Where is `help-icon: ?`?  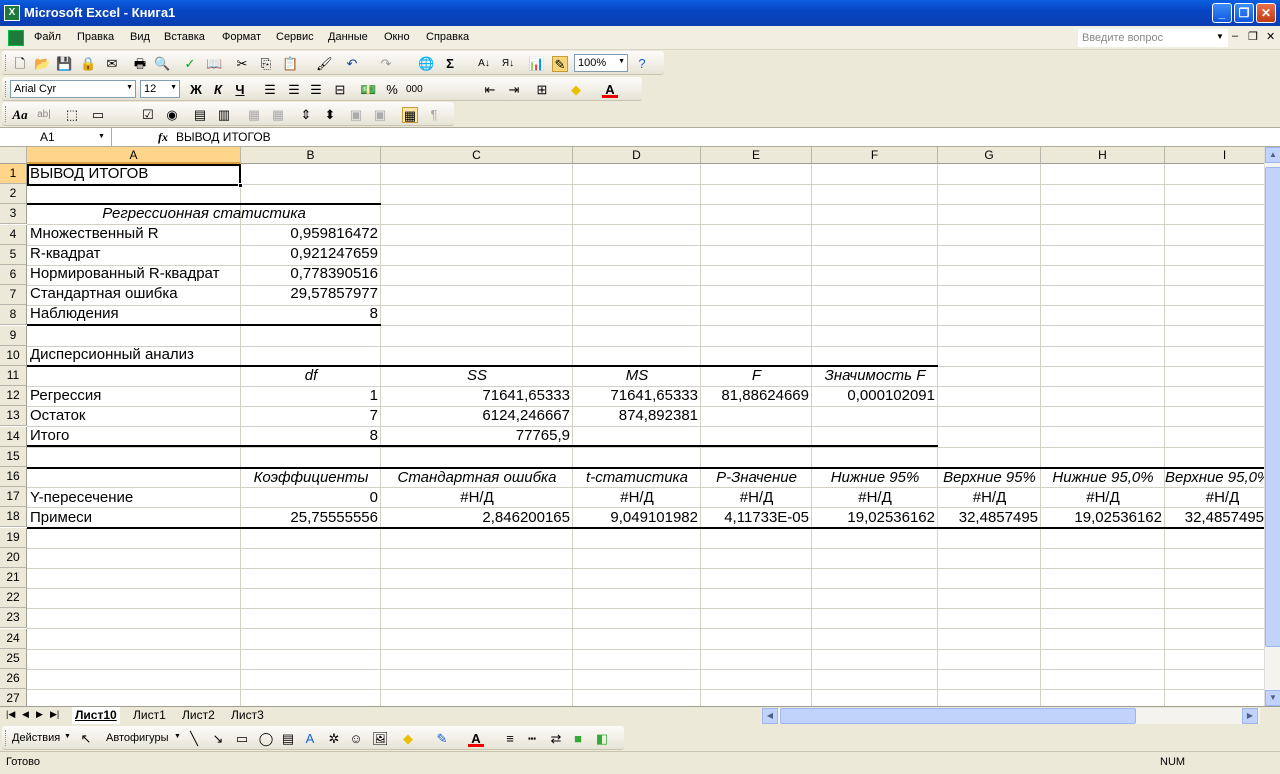
help-icon: ? is located at coordinates (642, 64).